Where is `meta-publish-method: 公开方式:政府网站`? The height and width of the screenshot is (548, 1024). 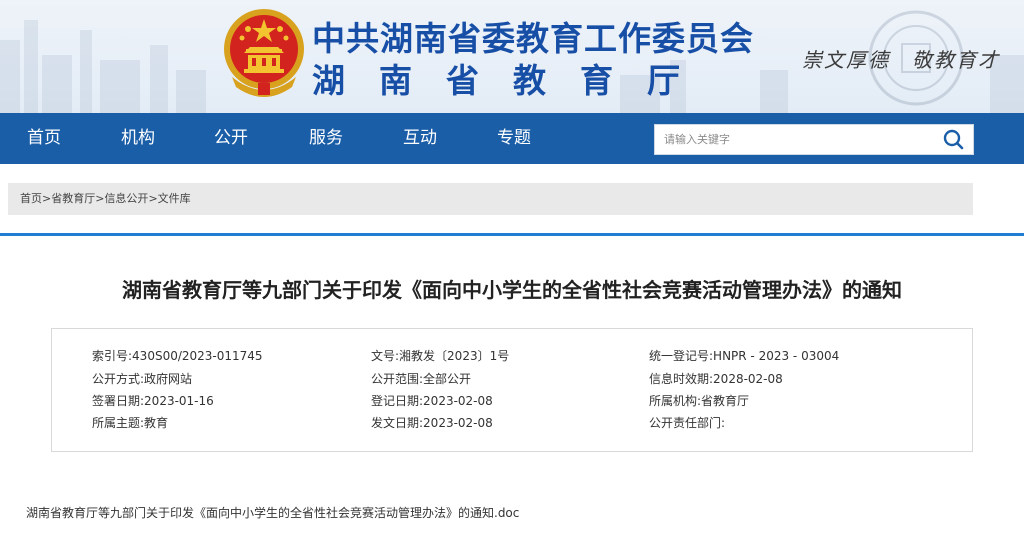
meta-publish-method: 公开方式:政府网站 is located at coordinates (142, 379).